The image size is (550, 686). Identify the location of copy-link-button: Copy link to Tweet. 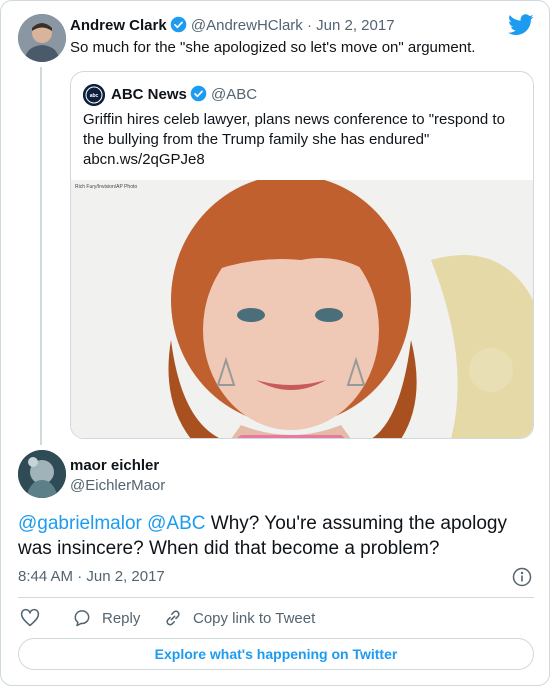
(239, 618).